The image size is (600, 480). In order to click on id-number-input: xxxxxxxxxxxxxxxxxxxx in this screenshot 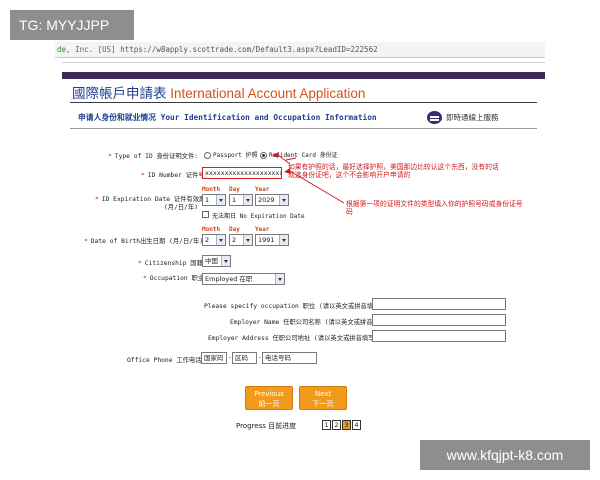, I will do `click(242, 173)`.